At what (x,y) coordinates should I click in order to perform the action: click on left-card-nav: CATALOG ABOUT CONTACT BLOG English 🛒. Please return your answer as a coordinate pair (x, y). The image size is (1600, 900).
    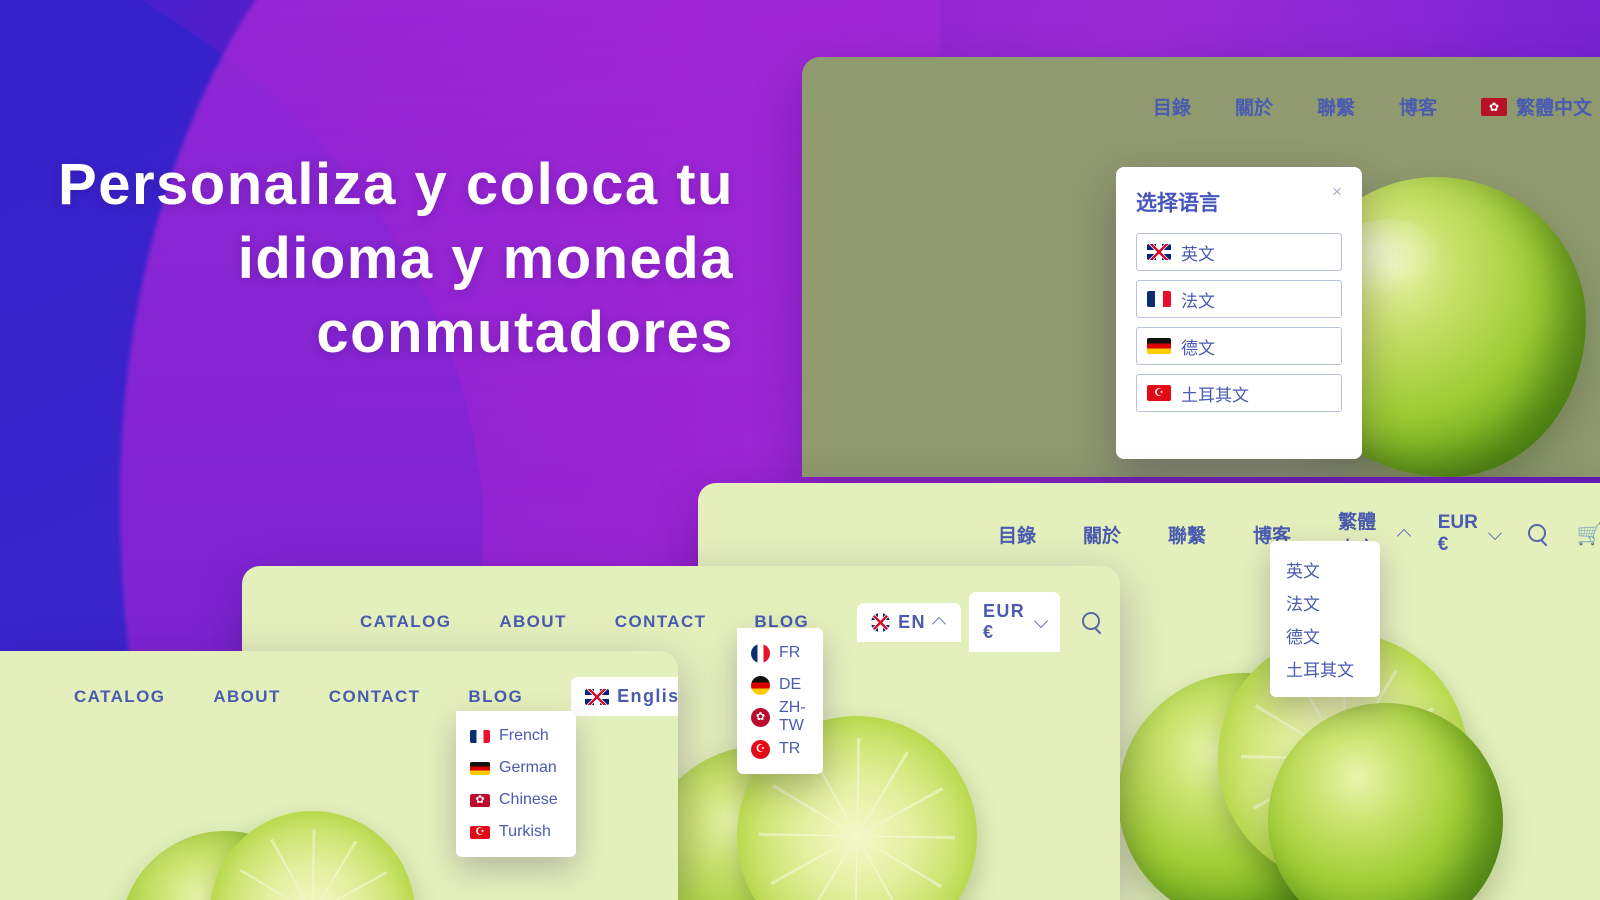
    Looking at the image, I should click on (376, 696).